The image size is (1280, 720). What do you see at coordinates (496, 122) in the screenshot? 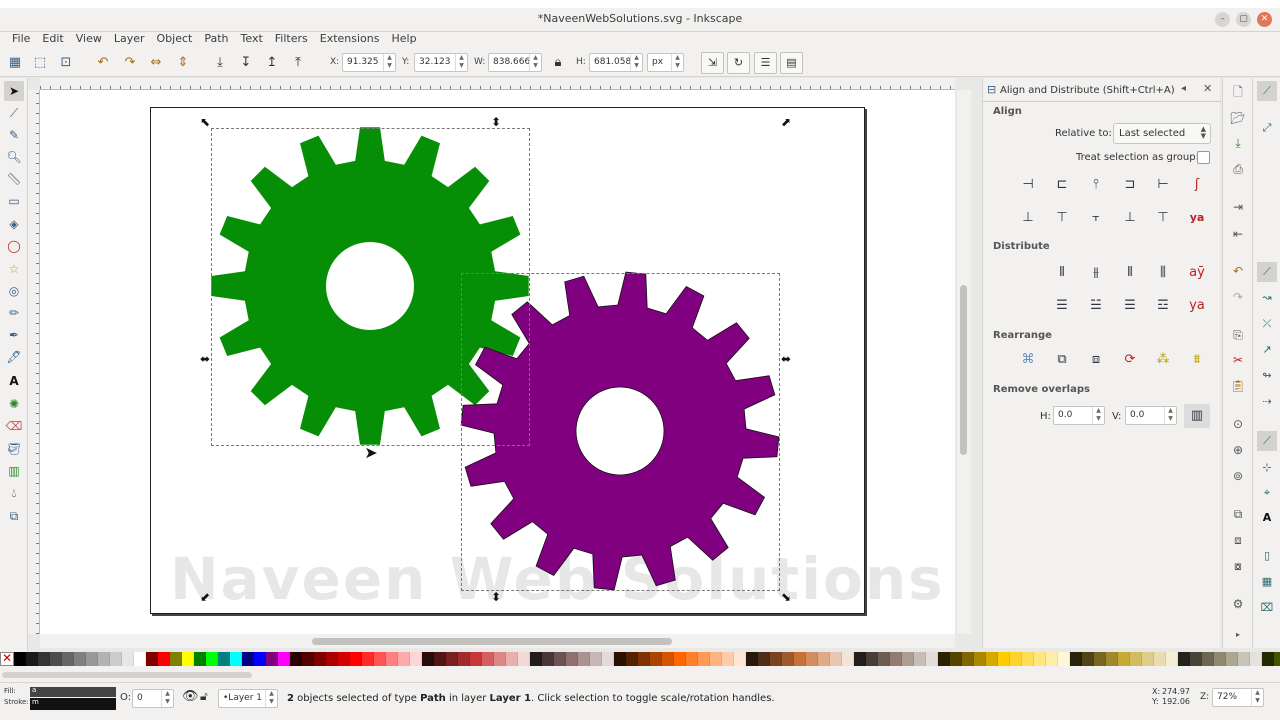
I see `scale-handle-top-icon: ⬍` at bounding box center [496, 122].